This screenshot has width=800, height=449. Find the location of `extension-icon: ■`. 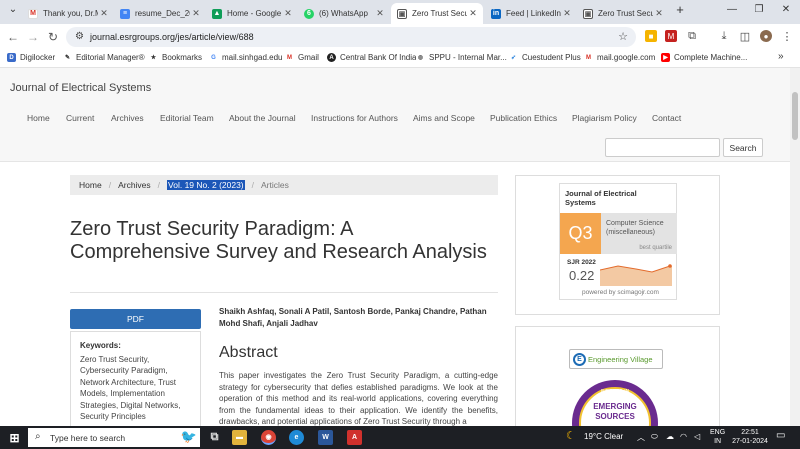

extension-icon: ■ is located at coordinates (651, 36).